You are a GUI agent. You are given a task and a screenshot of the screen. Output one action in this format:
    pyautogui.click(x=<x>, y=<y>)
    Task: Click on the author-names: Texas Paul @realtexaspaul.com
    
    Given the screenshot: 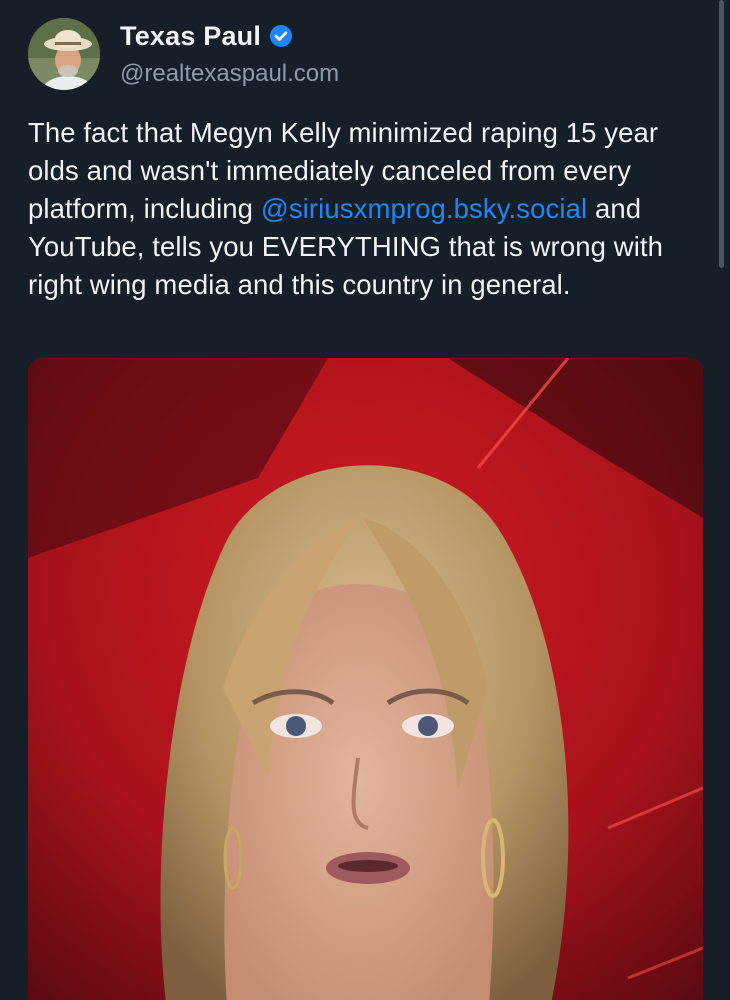 What is the action you would take?
    pyautogui.click(x=229, y=54)
    